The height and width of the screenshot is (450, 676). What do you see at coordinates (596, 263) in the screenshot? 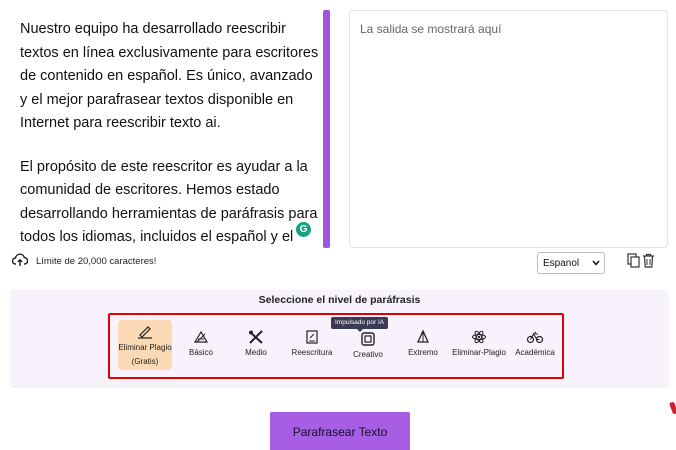
I see `chevron-down-icon` at bounding box center [596, 263].